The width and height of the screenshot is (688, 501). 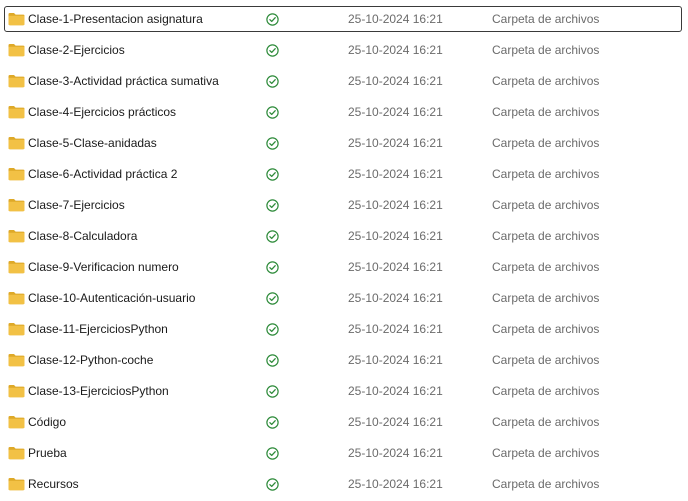 I want to click on file-name: Clase-9-Verificacion numero, so click(x=103, y=267).